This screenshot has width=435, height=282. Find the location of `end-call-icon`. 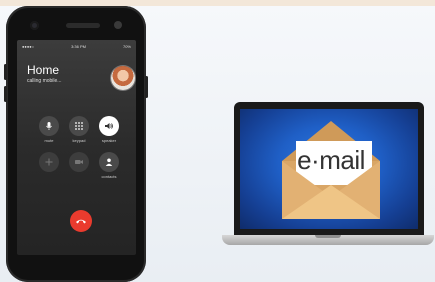

end-call-icon is located at coordinates (81, 221).